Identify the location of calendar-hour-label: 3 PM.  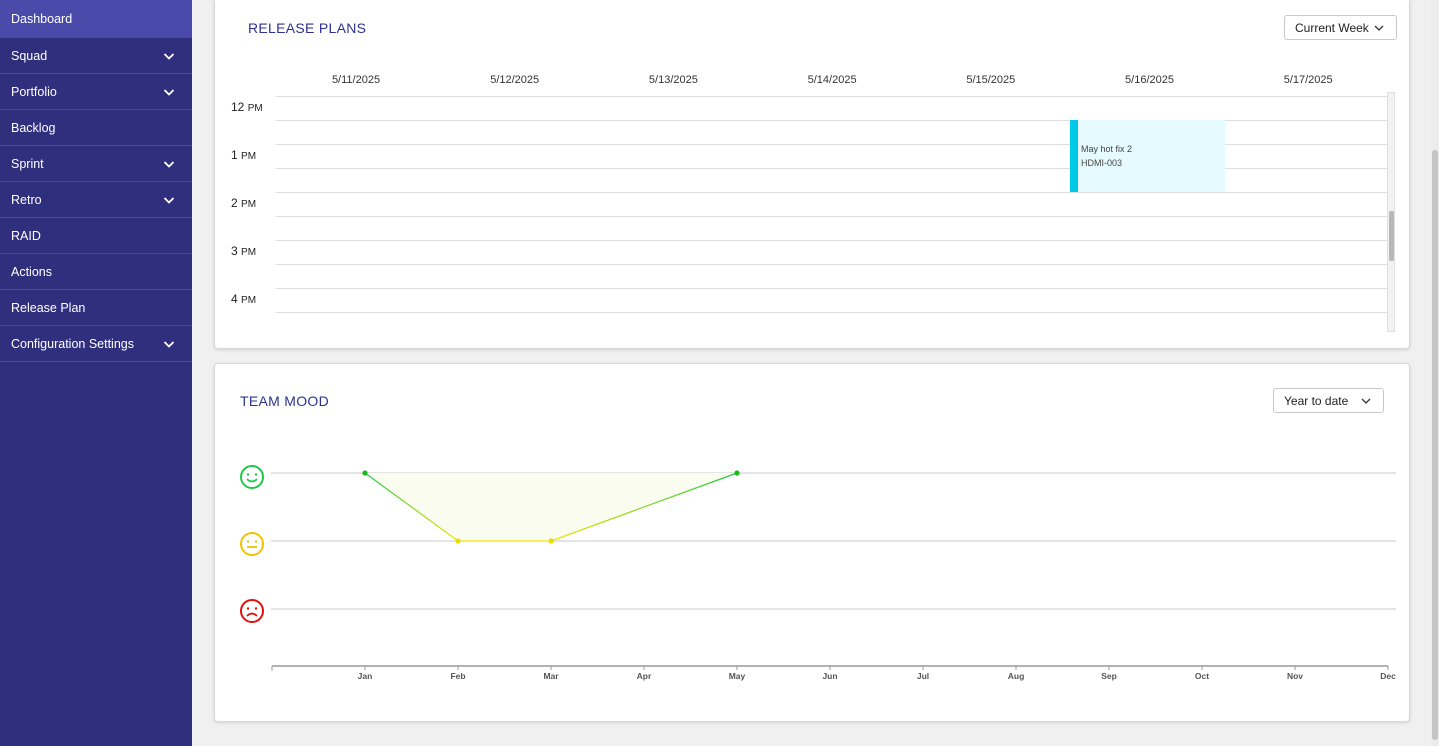
(243, 251).